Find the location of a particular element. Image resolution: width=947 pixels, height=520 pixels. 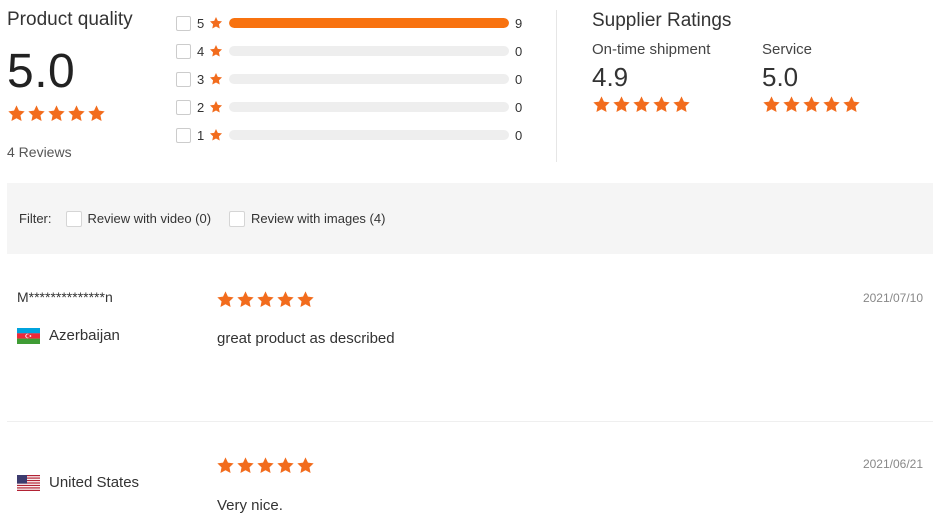

rating-count: 9 is located at coordinates (519, 23).